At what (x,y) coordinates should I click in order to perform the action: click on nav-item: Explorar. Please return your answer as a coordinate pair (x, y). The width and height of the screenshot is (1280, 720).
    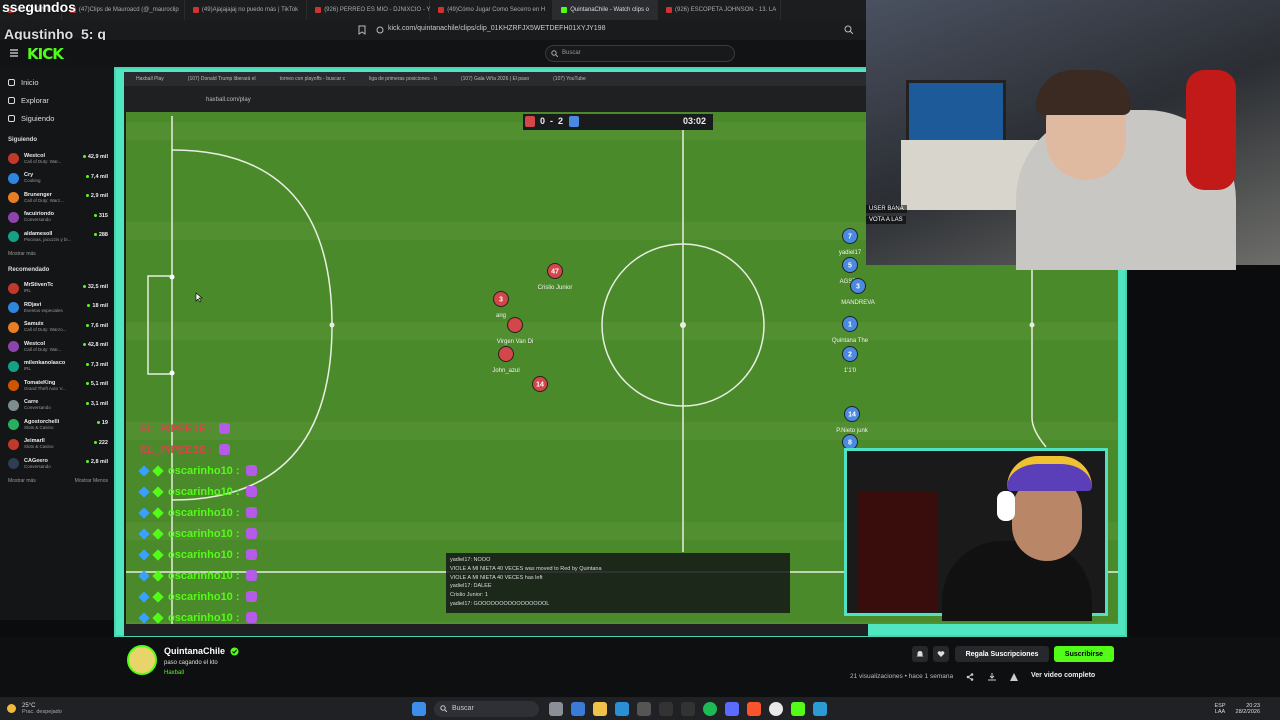
    Looking at the image, I should click on (58, 100).